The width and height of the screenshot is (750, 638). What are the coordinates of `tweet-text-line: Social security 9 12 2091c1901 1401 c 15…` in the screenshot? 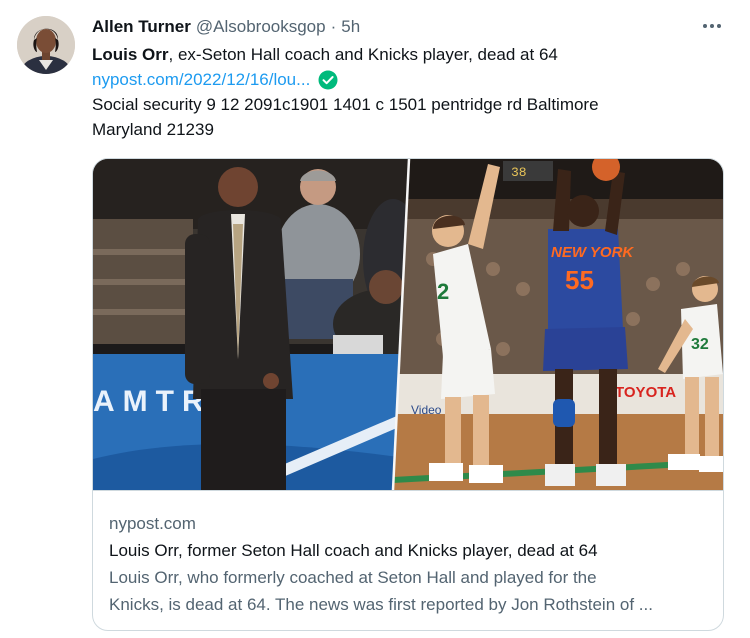 It's located at (345, 104).